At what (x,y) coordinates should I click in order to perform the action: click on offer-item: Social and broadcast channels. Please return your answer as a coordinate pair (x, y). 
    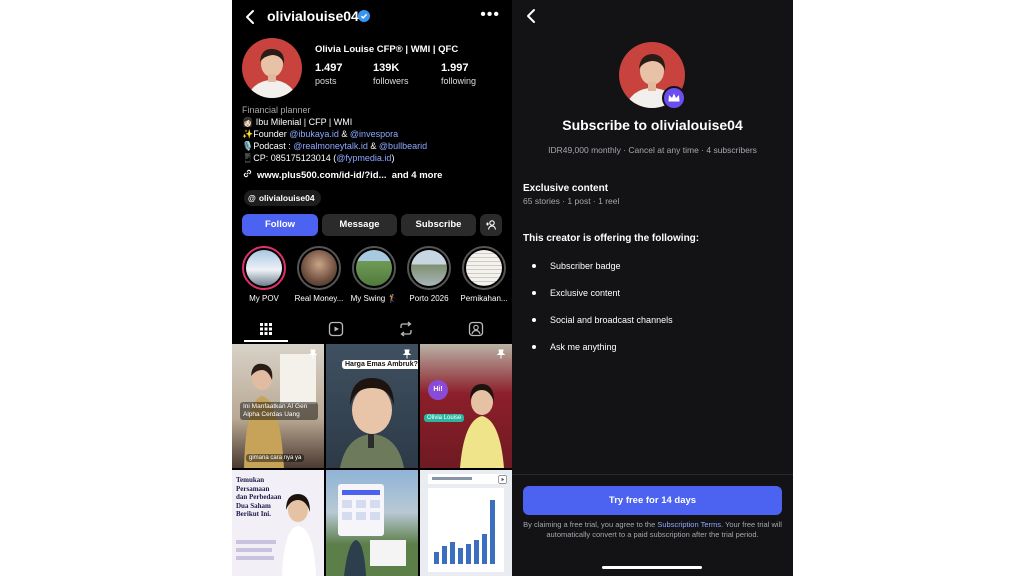
    Looking at the image, I should click on (602, 320).